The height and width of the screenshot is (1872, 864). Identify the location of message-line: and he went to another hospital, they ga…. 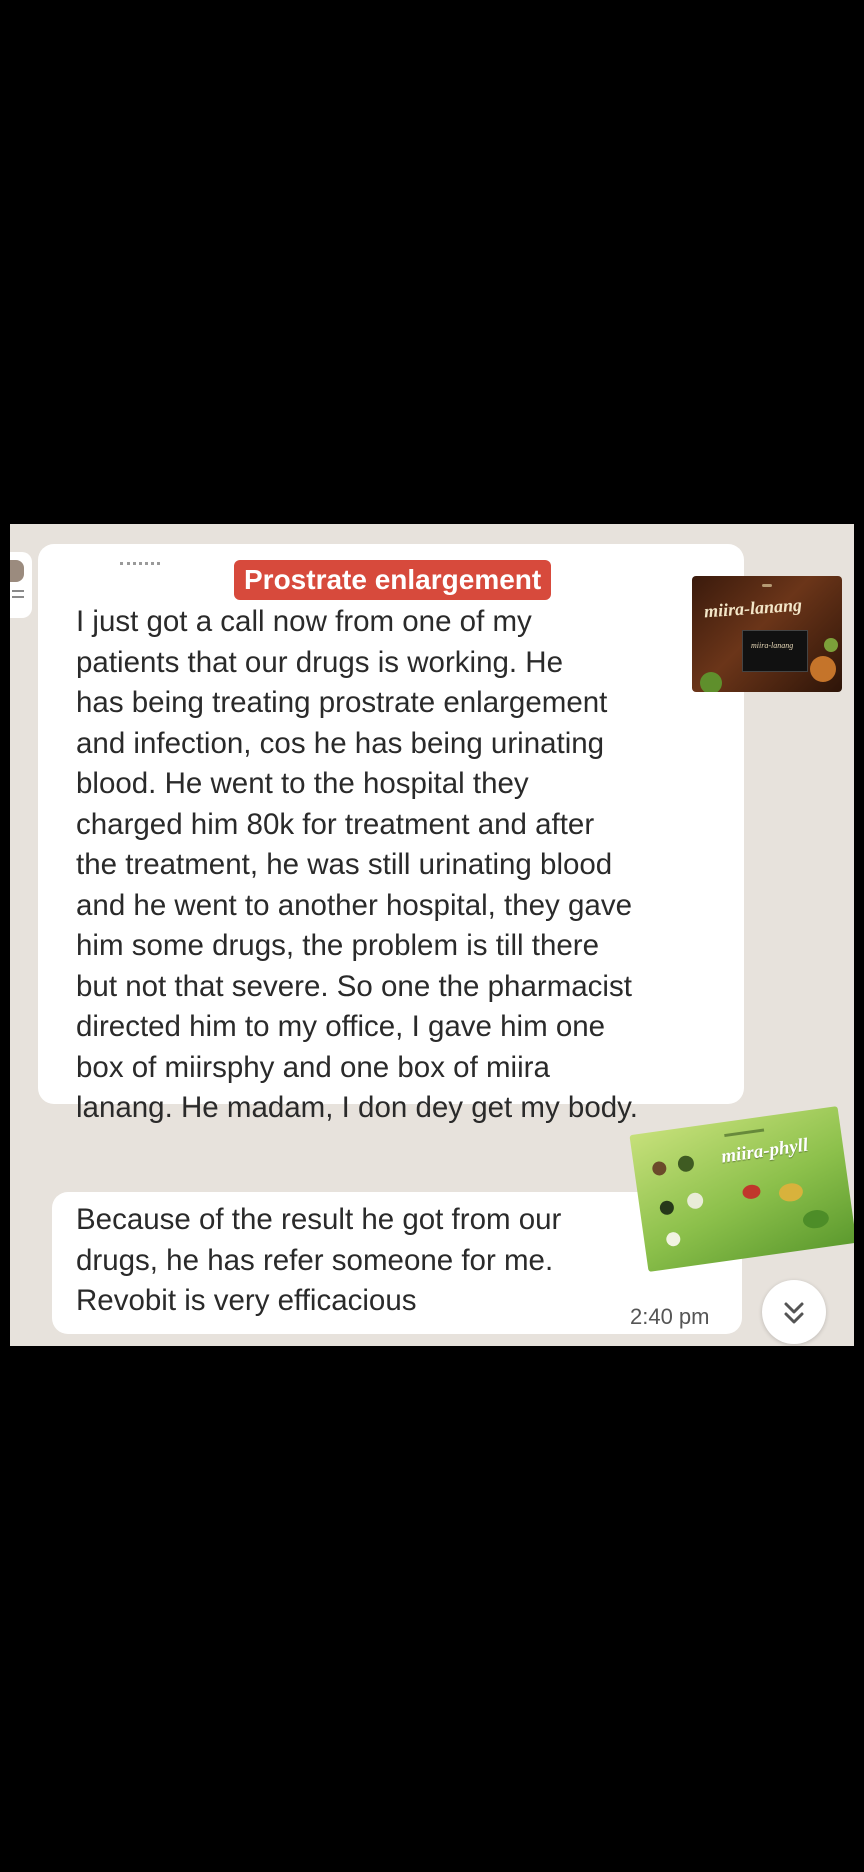
(354, 905).